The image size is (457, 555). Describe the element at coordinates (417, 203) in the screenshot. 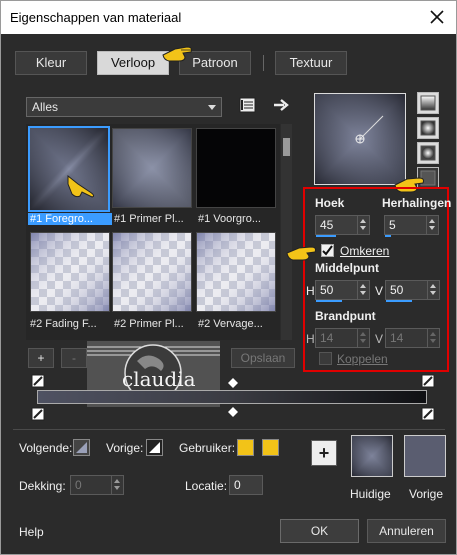

I see `repeats-label: Herhalingen` at that location.